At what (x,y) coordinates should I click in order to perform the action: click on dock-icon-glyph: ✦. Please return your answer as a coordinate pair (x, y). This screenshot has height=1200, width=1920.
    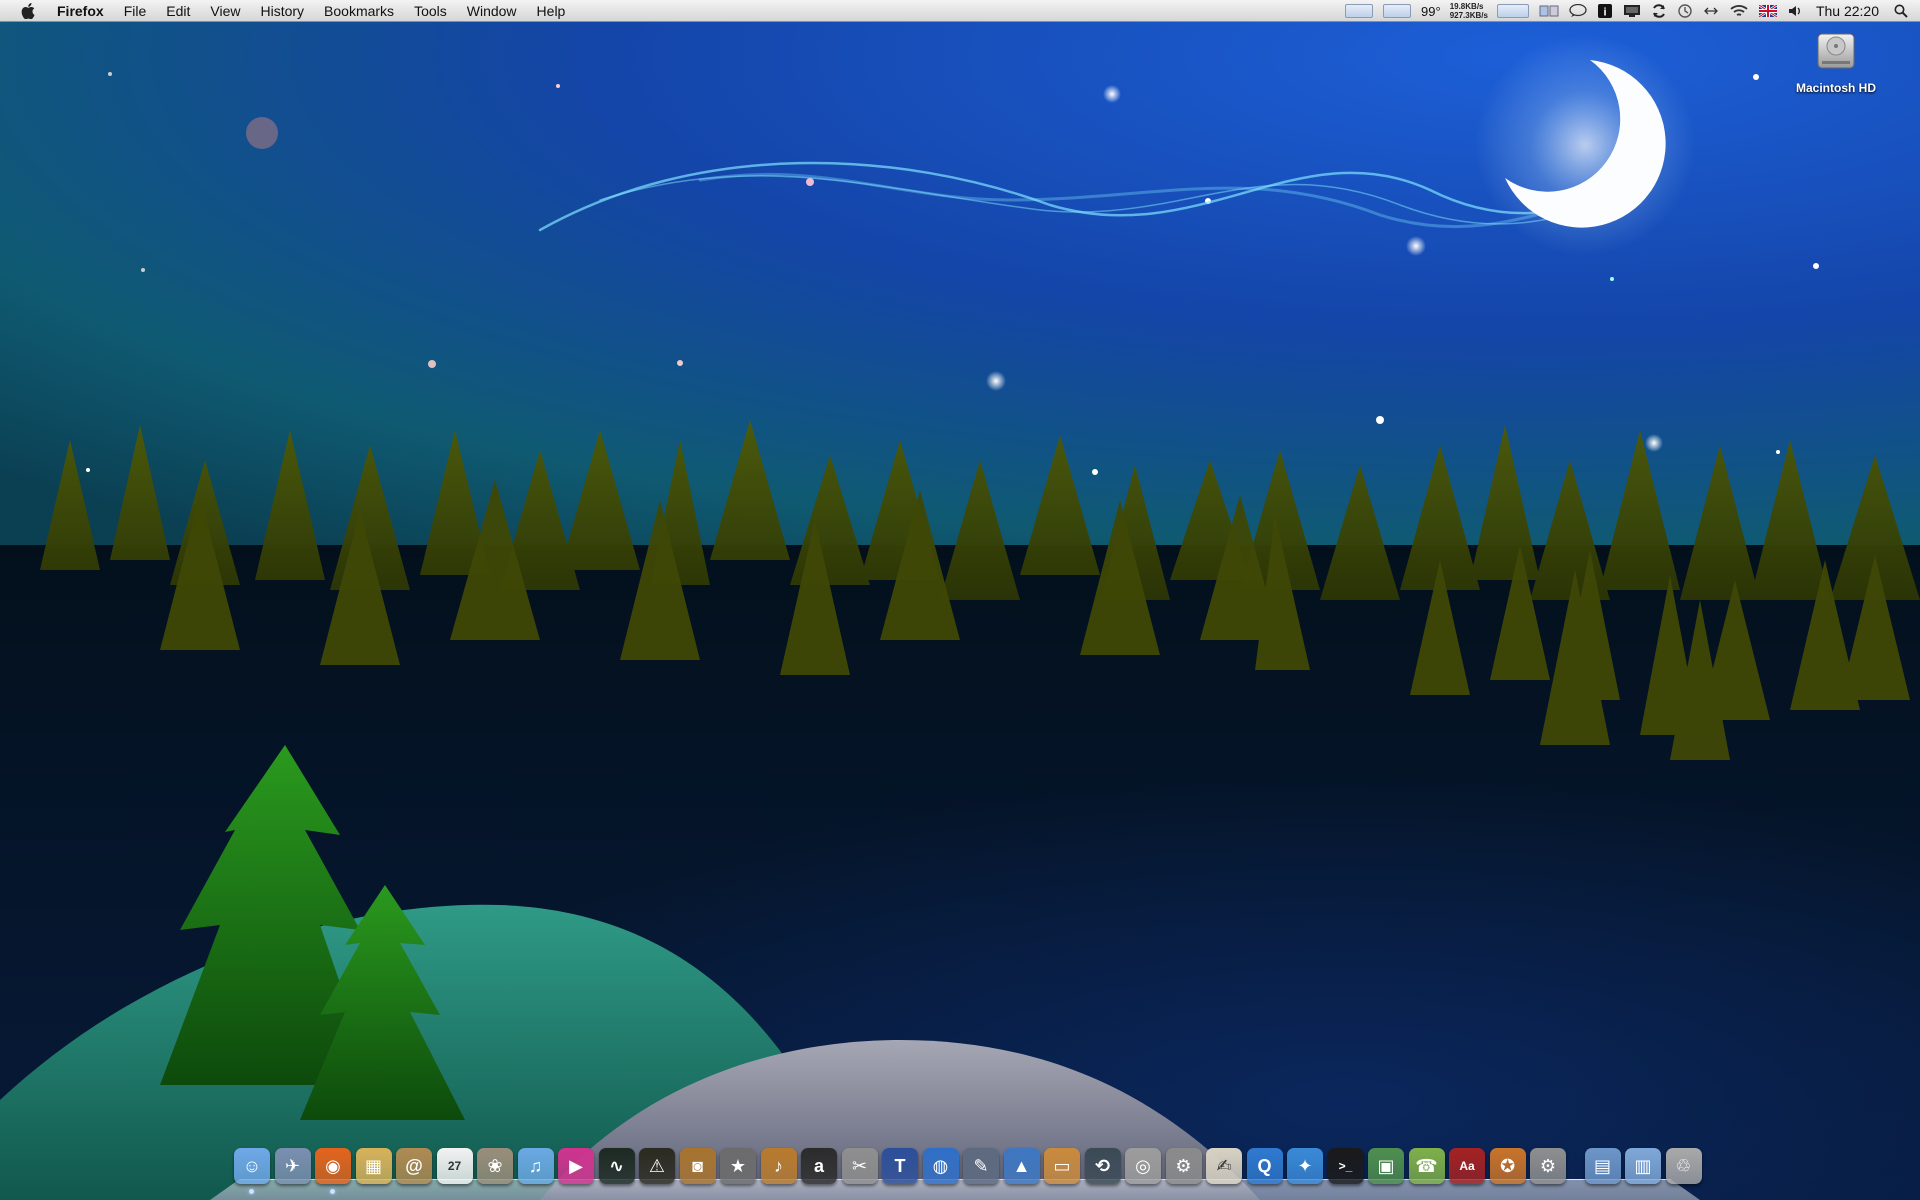
    Looking at the image, I should click on (1305, 1165).